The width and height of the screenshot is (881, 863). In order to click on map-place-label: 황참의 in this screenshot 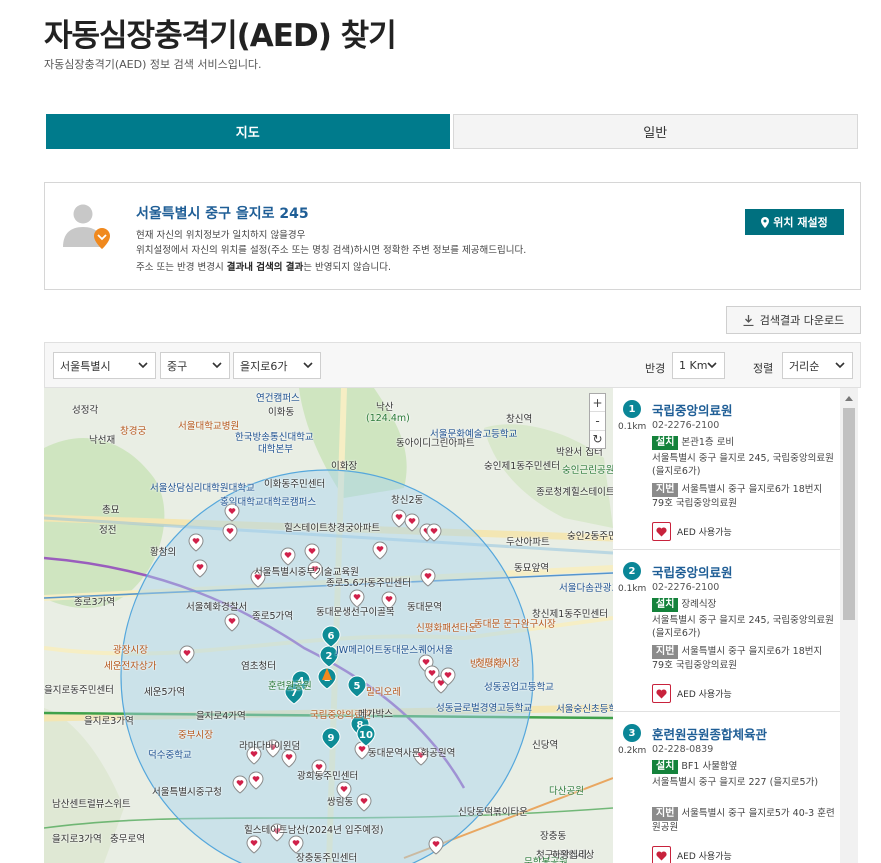, I will do `click(163, 552)`.